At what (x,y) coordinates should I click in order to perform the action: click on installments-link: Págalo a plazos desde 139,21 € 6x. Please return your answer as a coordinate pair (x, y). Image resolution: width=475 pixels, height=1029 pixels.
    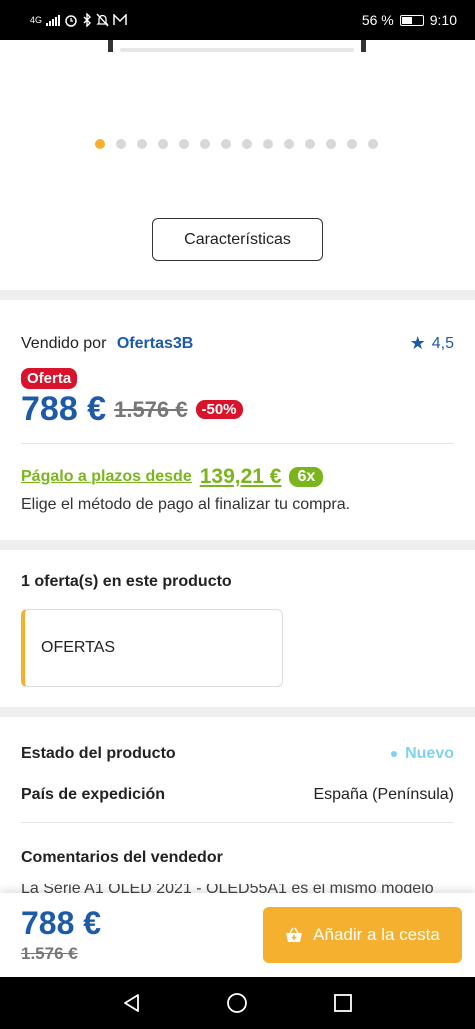
    Looking at the image, I should click on (172, 477).